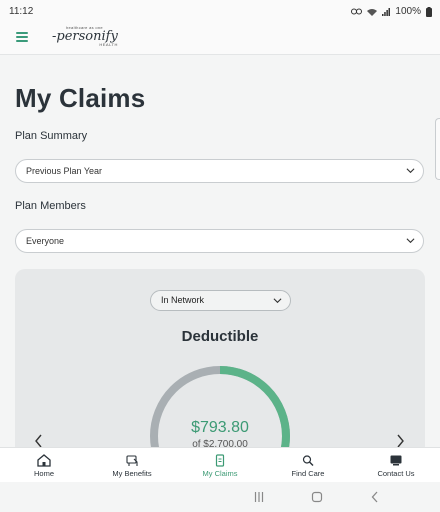 This screenshot has height=512, width=440. I want to click on nav-home-label: Home, so click(43, 473).